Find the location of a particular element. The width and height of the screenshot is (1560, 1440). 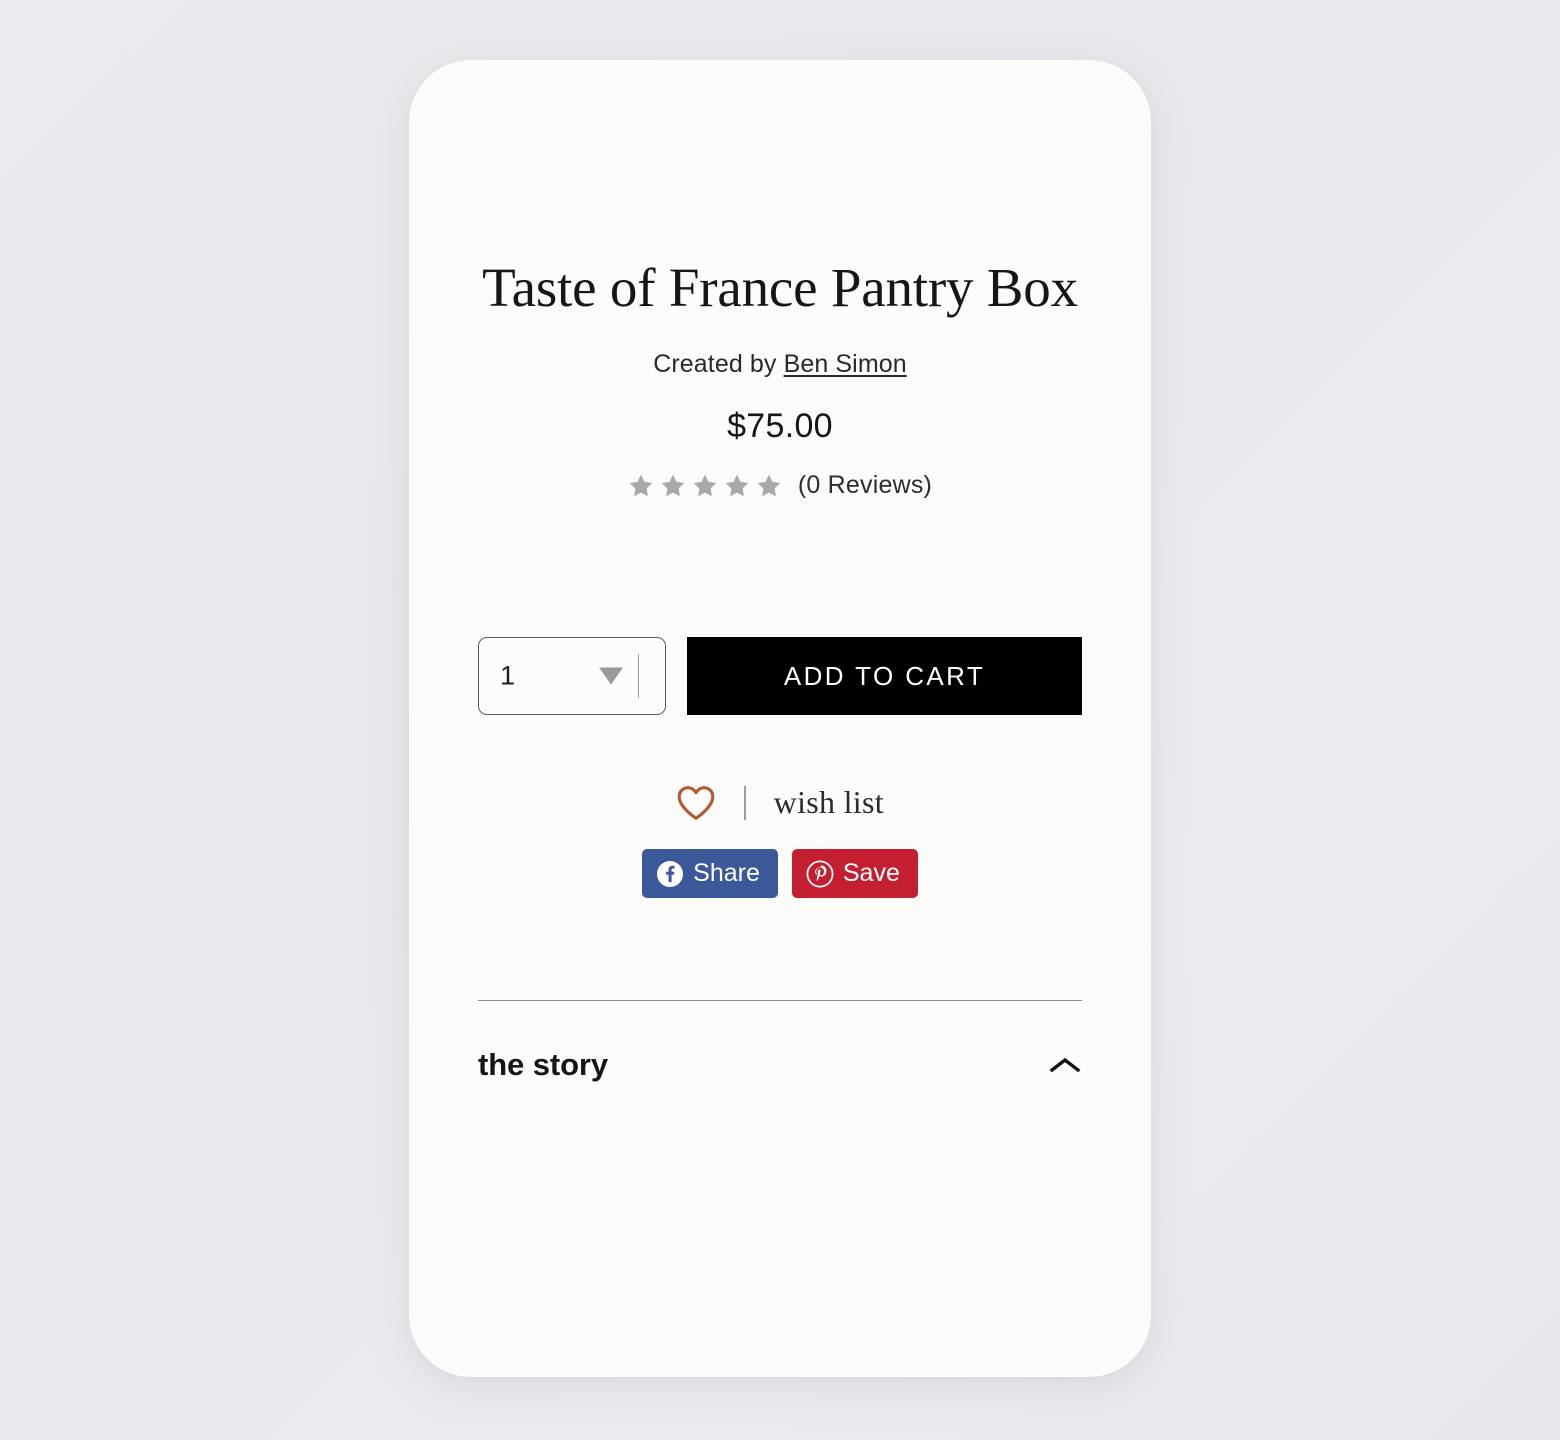

quantity-separator is located at coordinates (638, 676).